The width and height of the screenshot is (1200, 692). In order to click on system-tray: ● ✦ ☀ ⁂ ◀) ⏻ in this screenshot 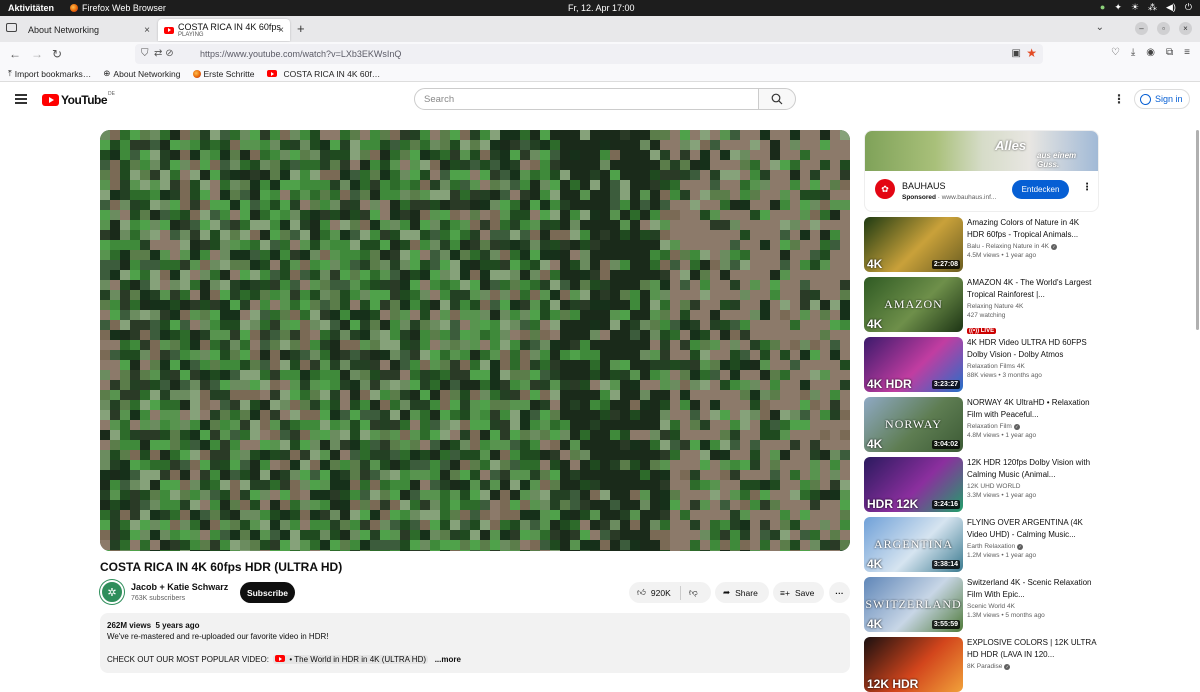, I will do `click(1146, 7)`.